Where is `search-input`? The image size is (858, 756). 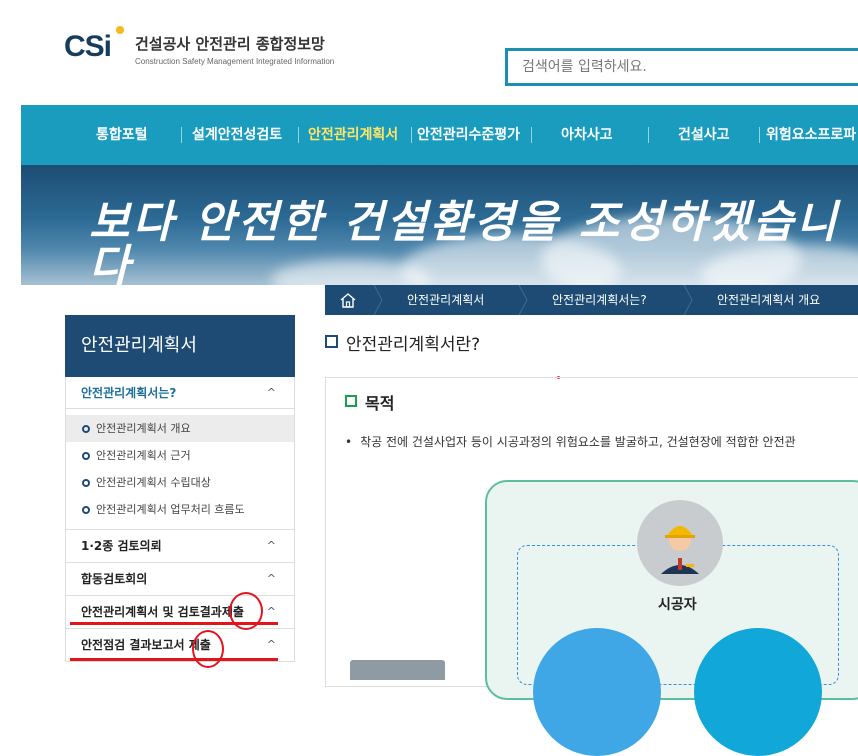
search-input is located at coordinates (683, 67).